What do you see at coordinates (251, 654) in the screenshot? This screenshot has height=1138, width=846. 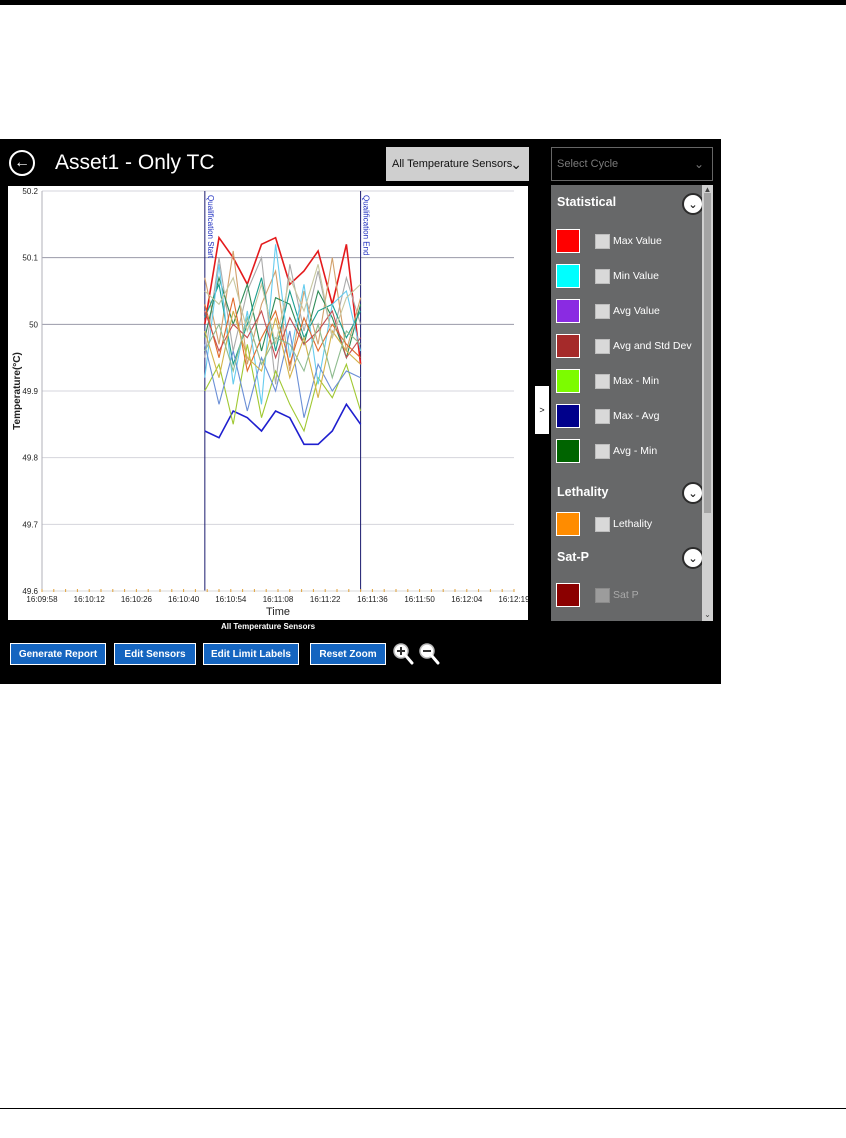 I see `edit-limit-labels-button: Edit Limit Labels` at bounding box center [251, 654].